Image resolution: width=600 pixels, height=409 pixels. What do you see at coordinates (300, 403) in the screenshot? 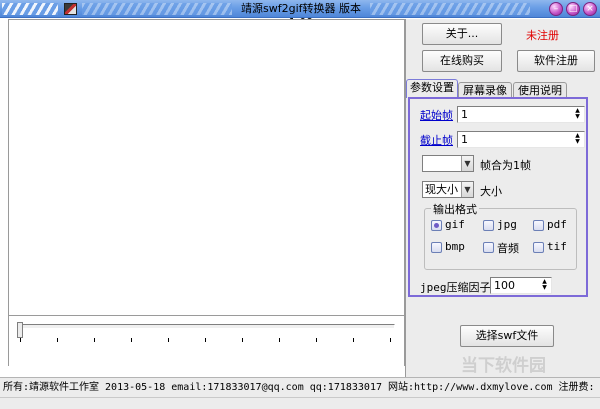
I see `window-bottom-edge` at bounding box center [300, 403].